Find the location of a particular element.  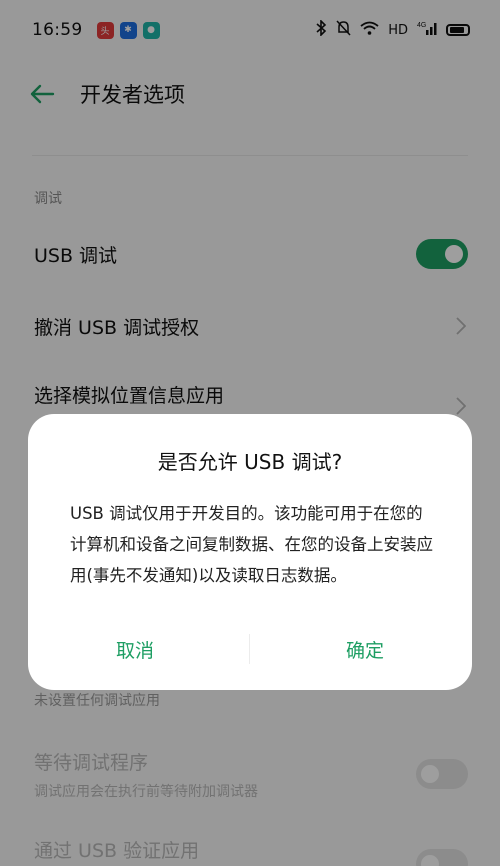

dialog-title: 是否允许 USB 调试? is located at coordinates (250, 462).